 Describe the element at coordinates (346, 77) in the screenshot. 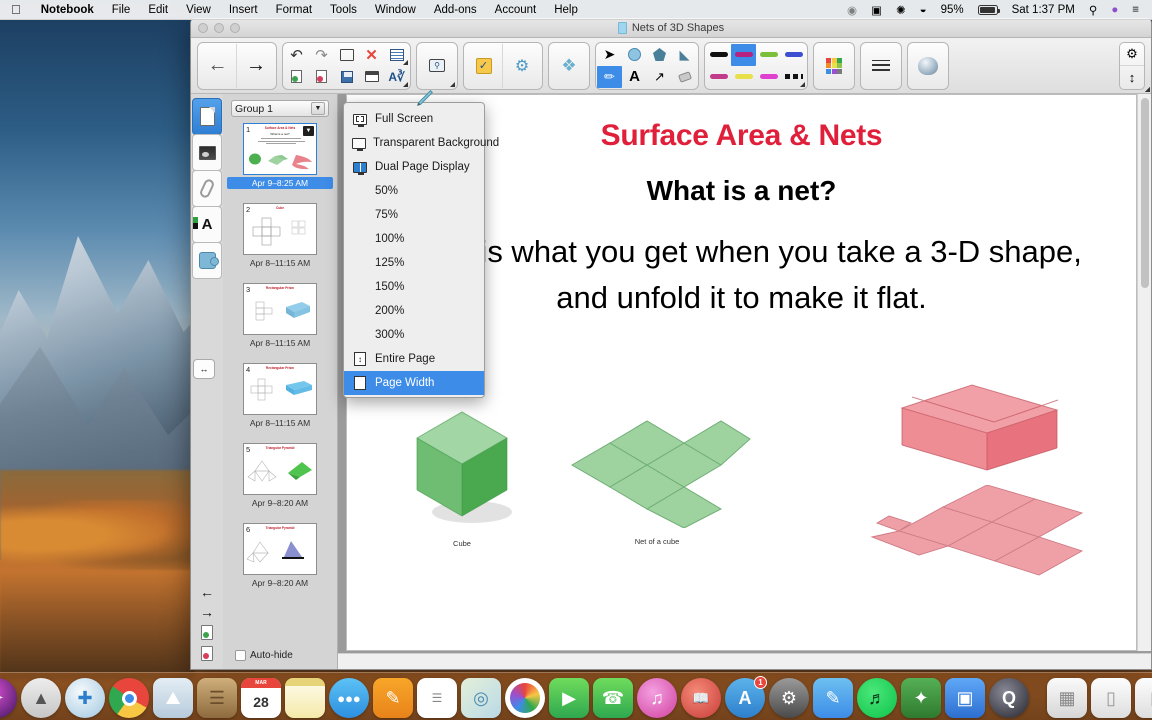

I see `save-button` at that location.